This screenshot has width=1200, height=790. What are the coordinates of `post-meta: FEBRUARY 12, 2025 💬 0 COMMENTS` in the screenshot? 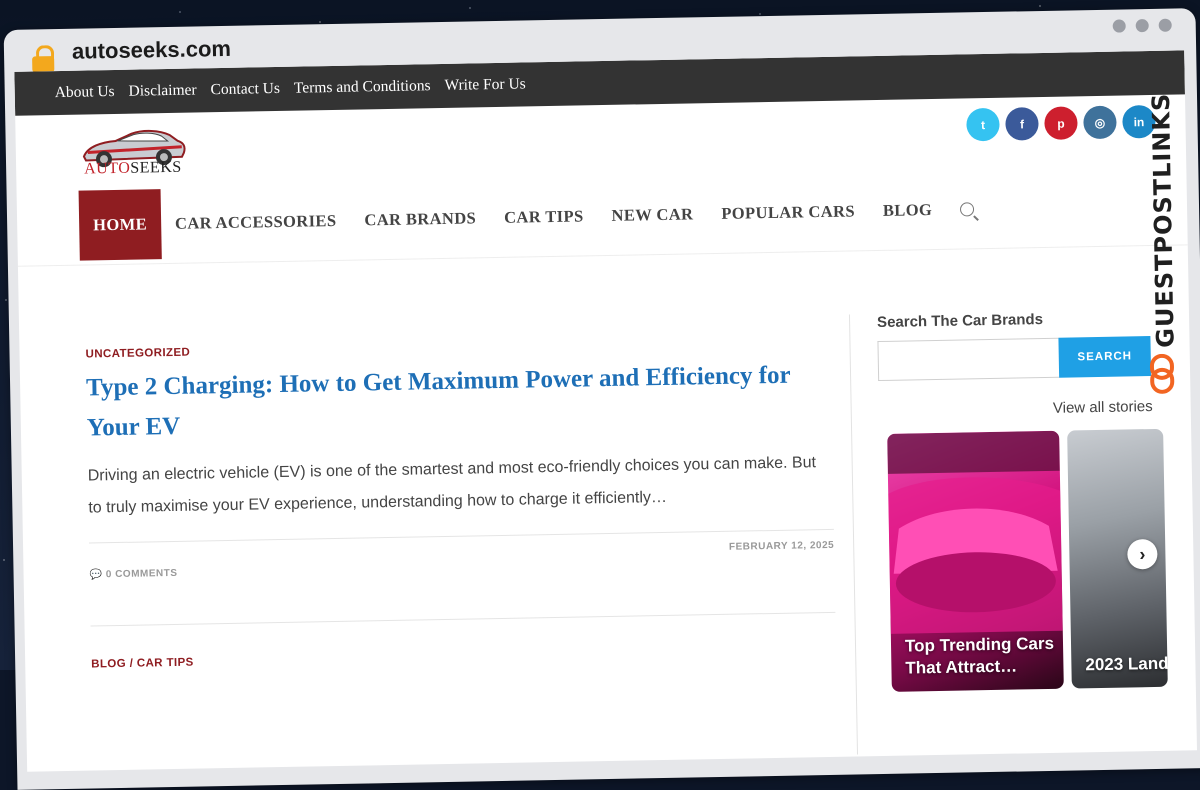 It's located at (462, 560).